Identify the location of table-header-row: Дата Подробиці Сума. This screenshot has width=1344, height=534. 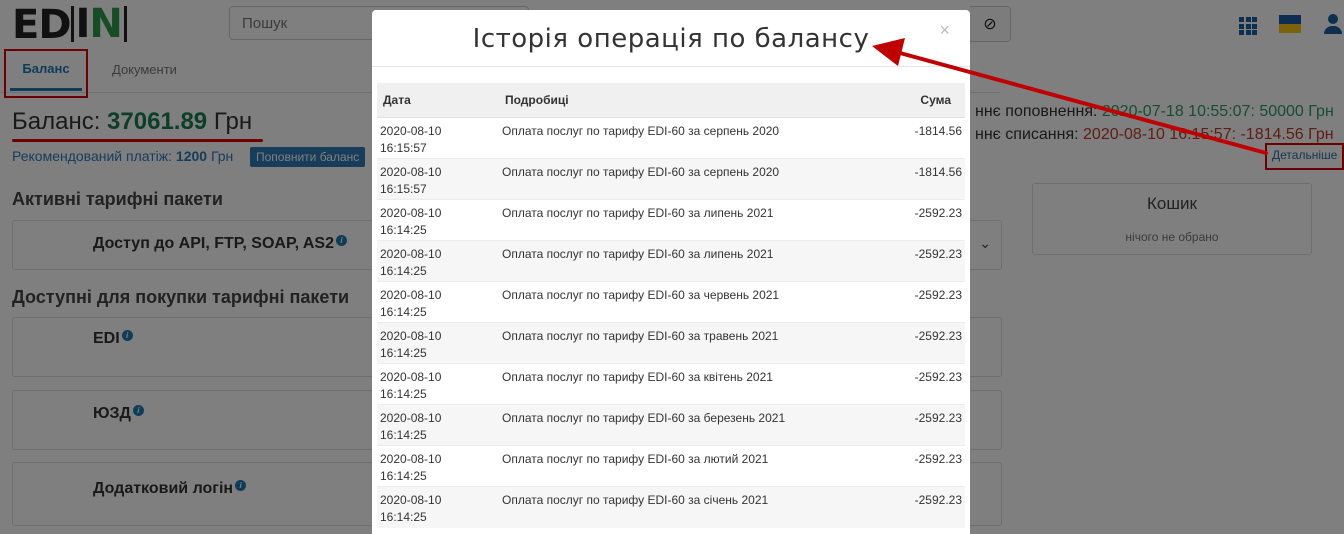
(671, 100).